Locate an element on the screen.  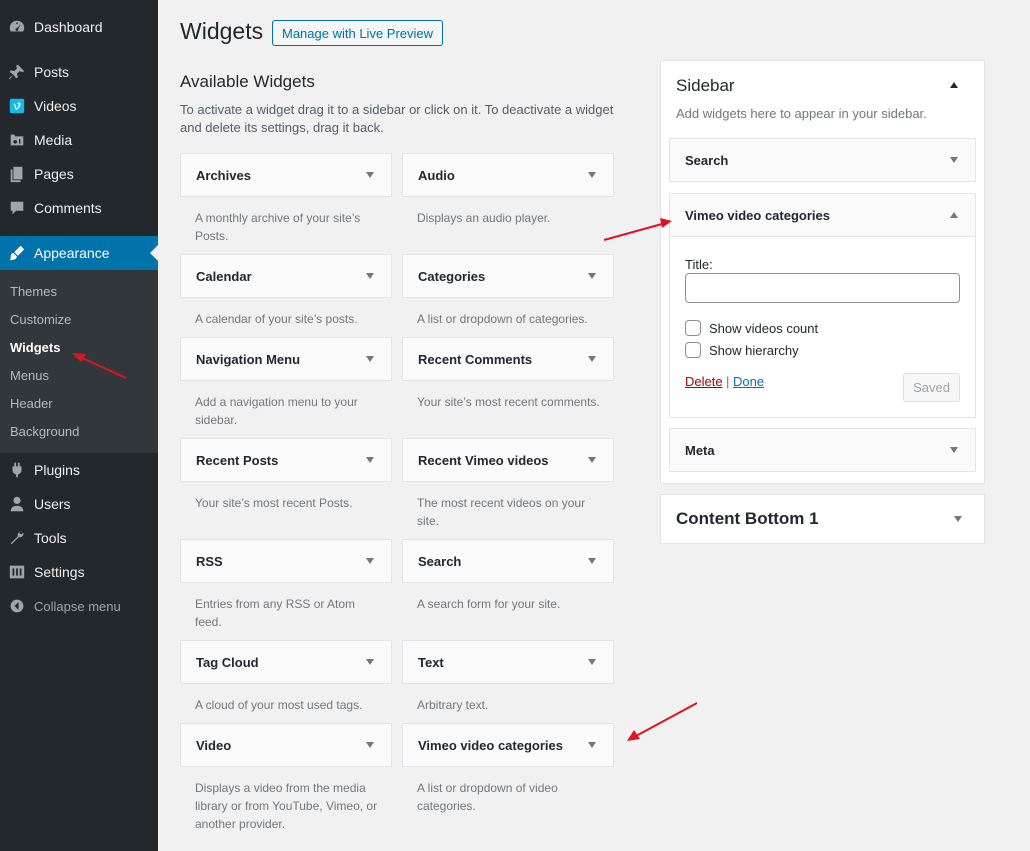
widget-recent-posts: Recent Posts is located at coordinates (286, 460).